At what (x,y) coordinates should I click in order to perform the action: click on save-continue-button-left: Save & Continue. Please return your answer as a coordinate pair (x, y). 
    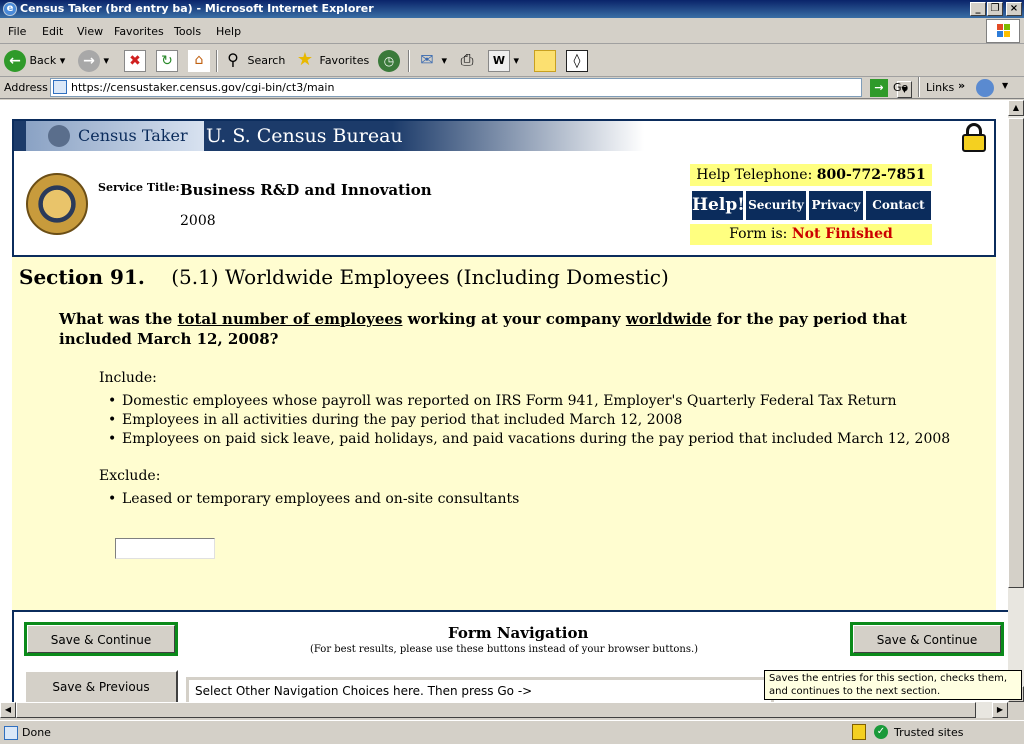
    Looking at the image, I should click on (101, 639).